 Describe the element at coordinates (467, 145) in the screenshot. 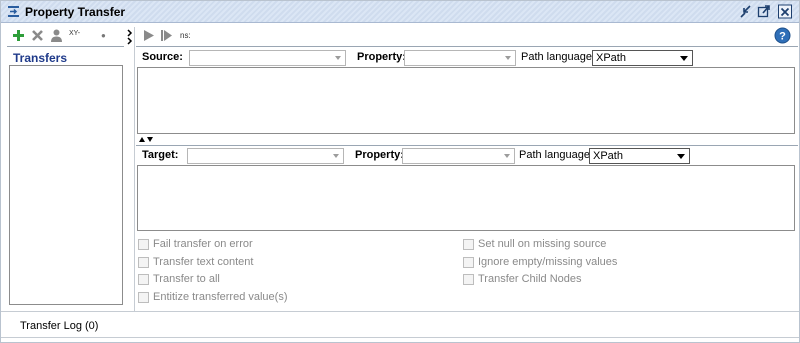

I see `source-target-divider` at that location.